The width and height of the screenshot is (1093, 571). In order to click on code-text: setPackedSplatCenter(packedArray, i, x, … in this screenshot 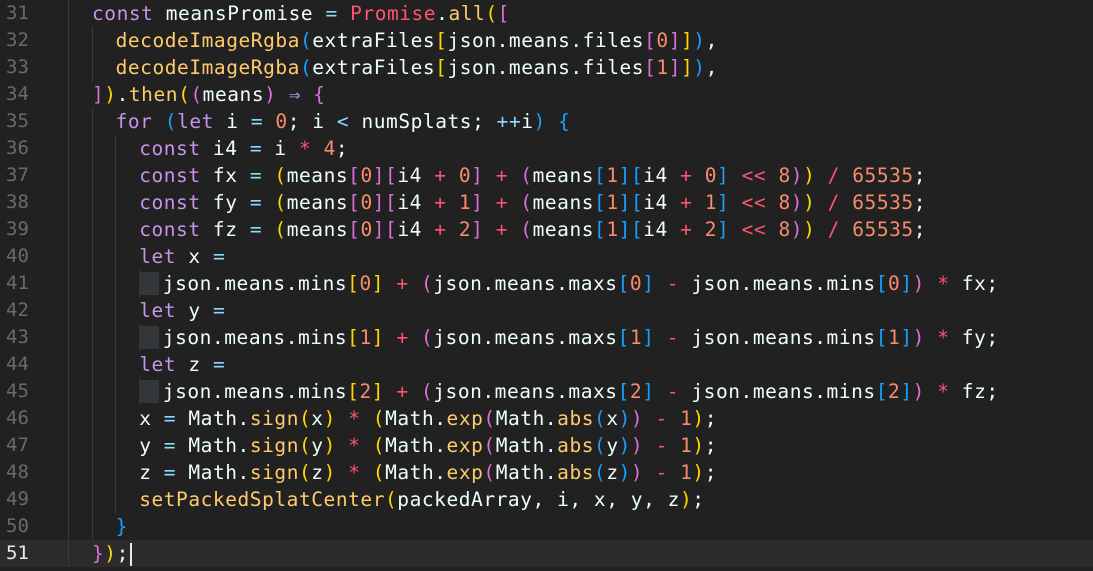, I will do `click(421, 499)`.